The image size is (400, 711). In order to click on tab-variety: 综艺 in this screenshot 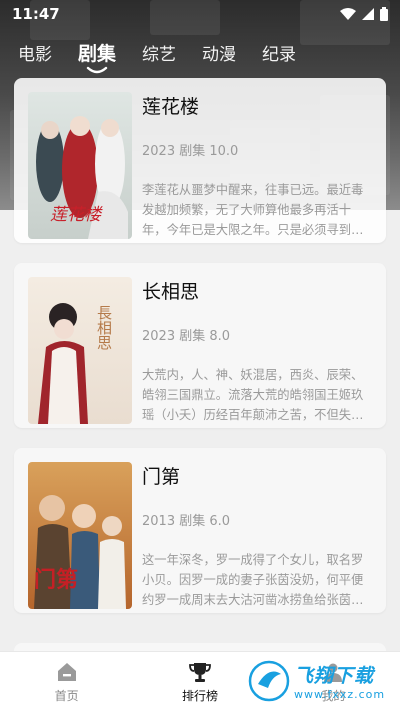, I will do `click(159, 52)`.